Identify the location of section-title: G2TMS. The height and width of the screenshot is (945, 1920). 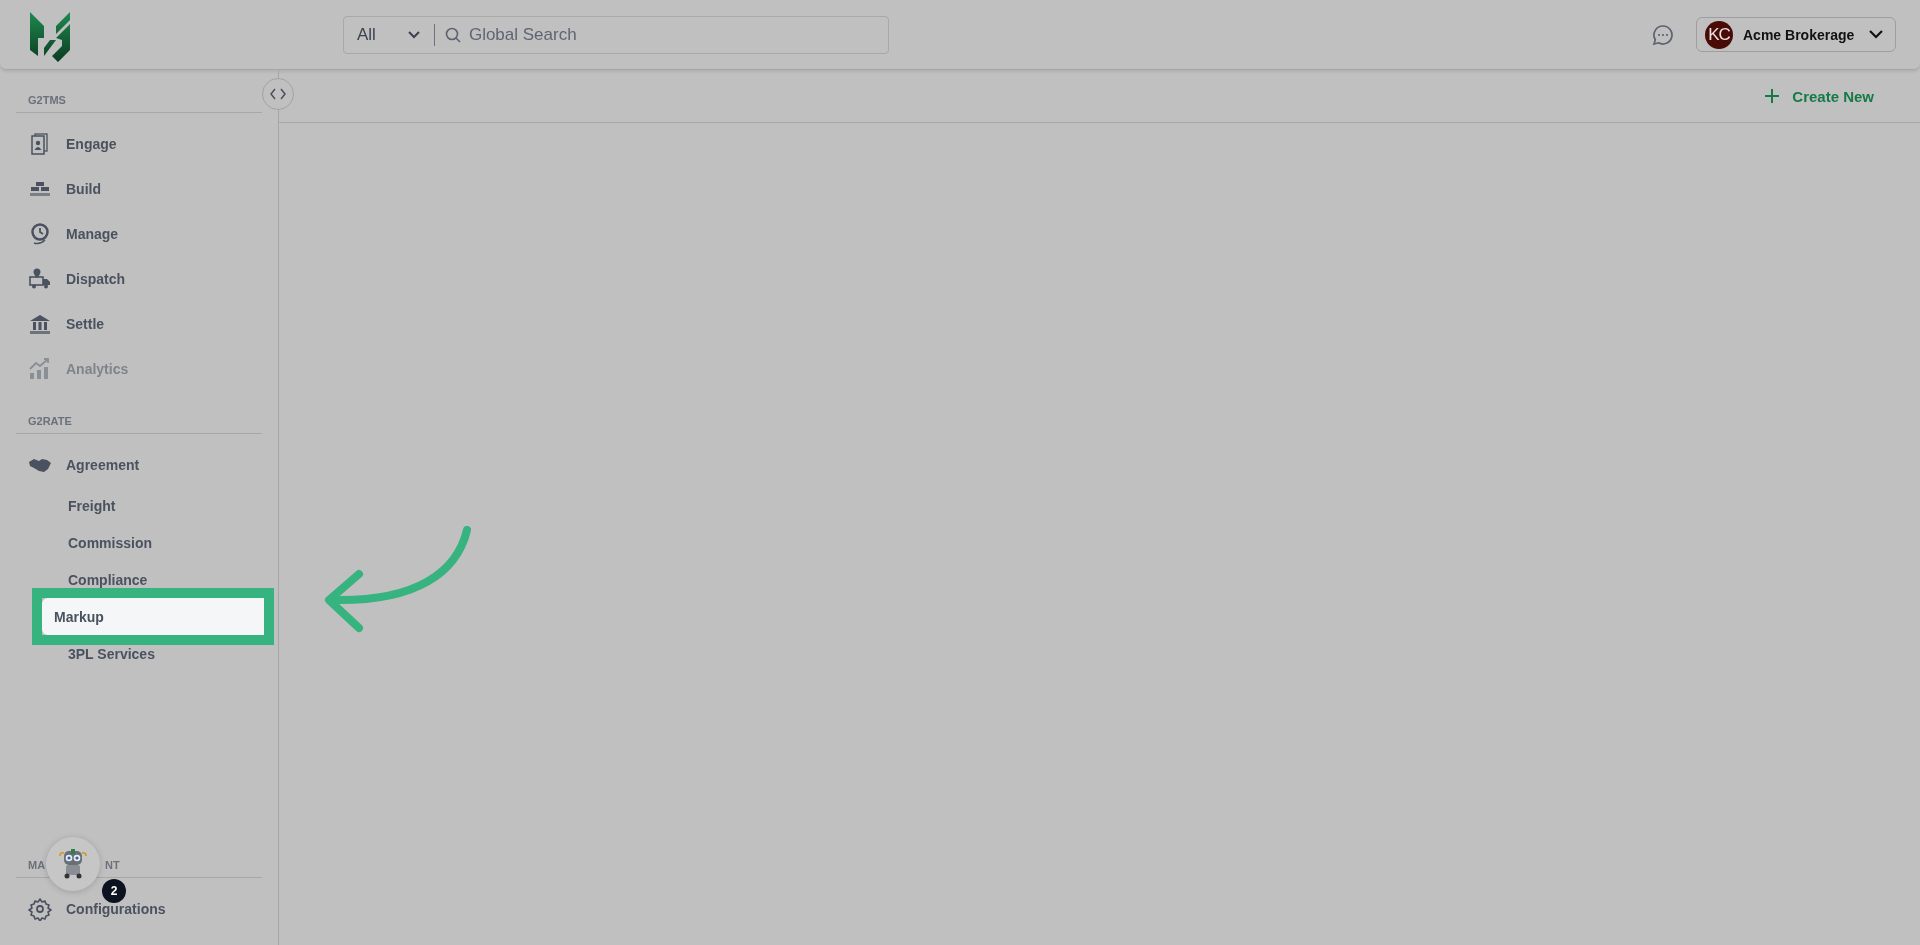
(139, 103).